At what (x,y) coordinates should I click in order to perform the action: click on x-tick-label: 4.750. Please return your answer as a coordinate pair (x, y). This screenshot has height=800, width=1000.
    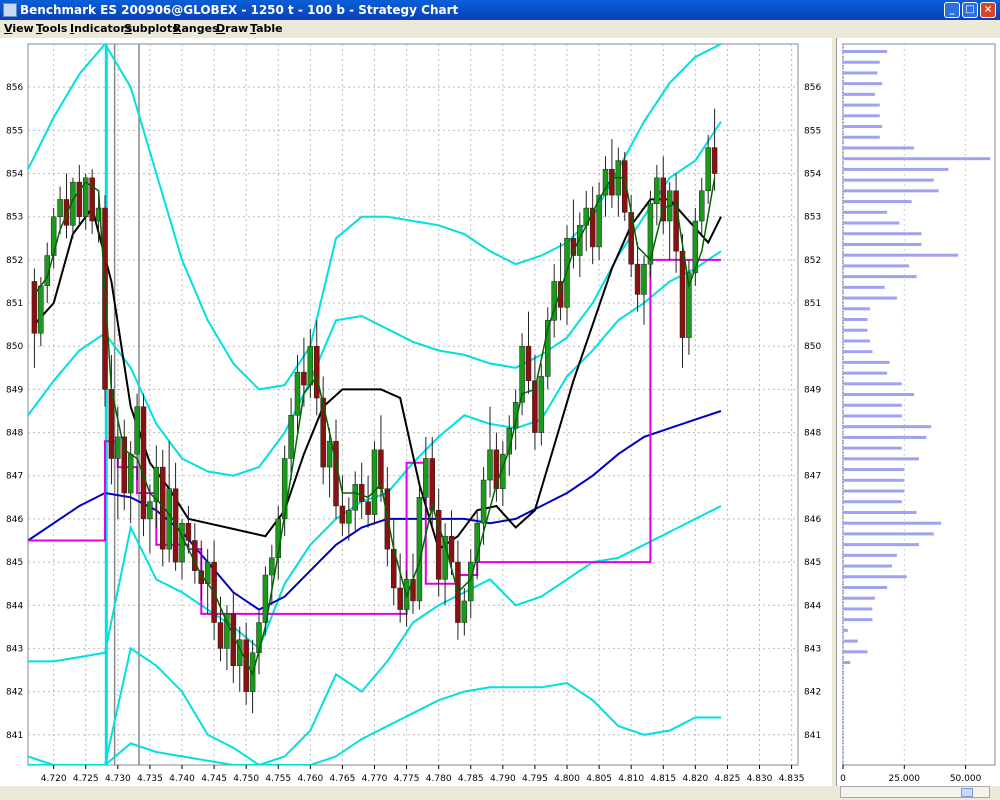
    Looking at the image, I should click on (246, 779).